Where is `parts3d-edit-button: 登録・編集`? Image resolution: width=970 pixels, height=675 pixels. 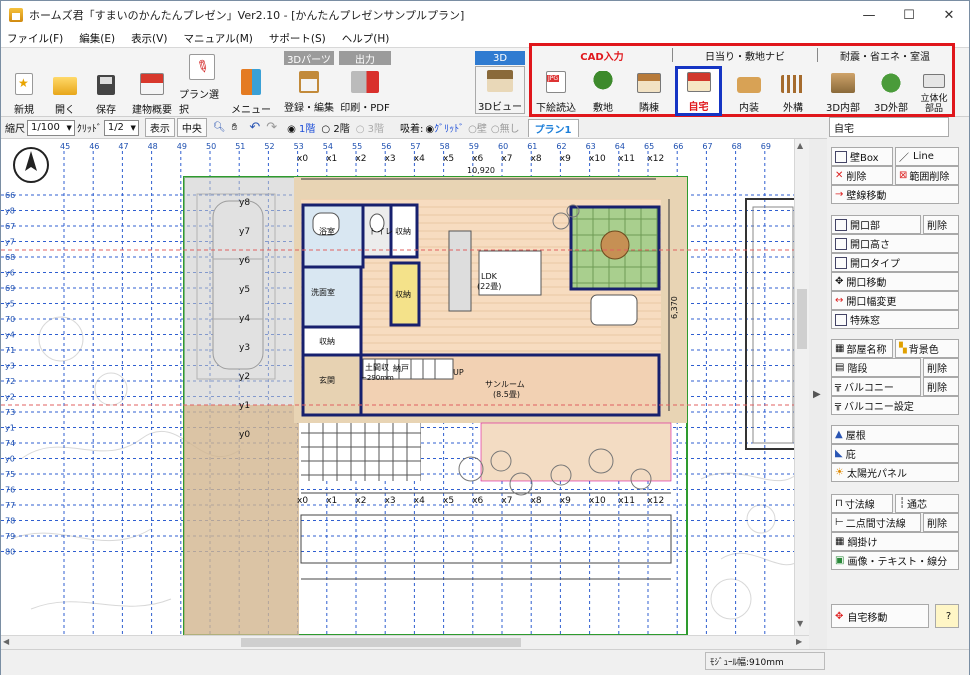 parts3d-edit-button: 登録・編集 is located at coordinates (309, 90).